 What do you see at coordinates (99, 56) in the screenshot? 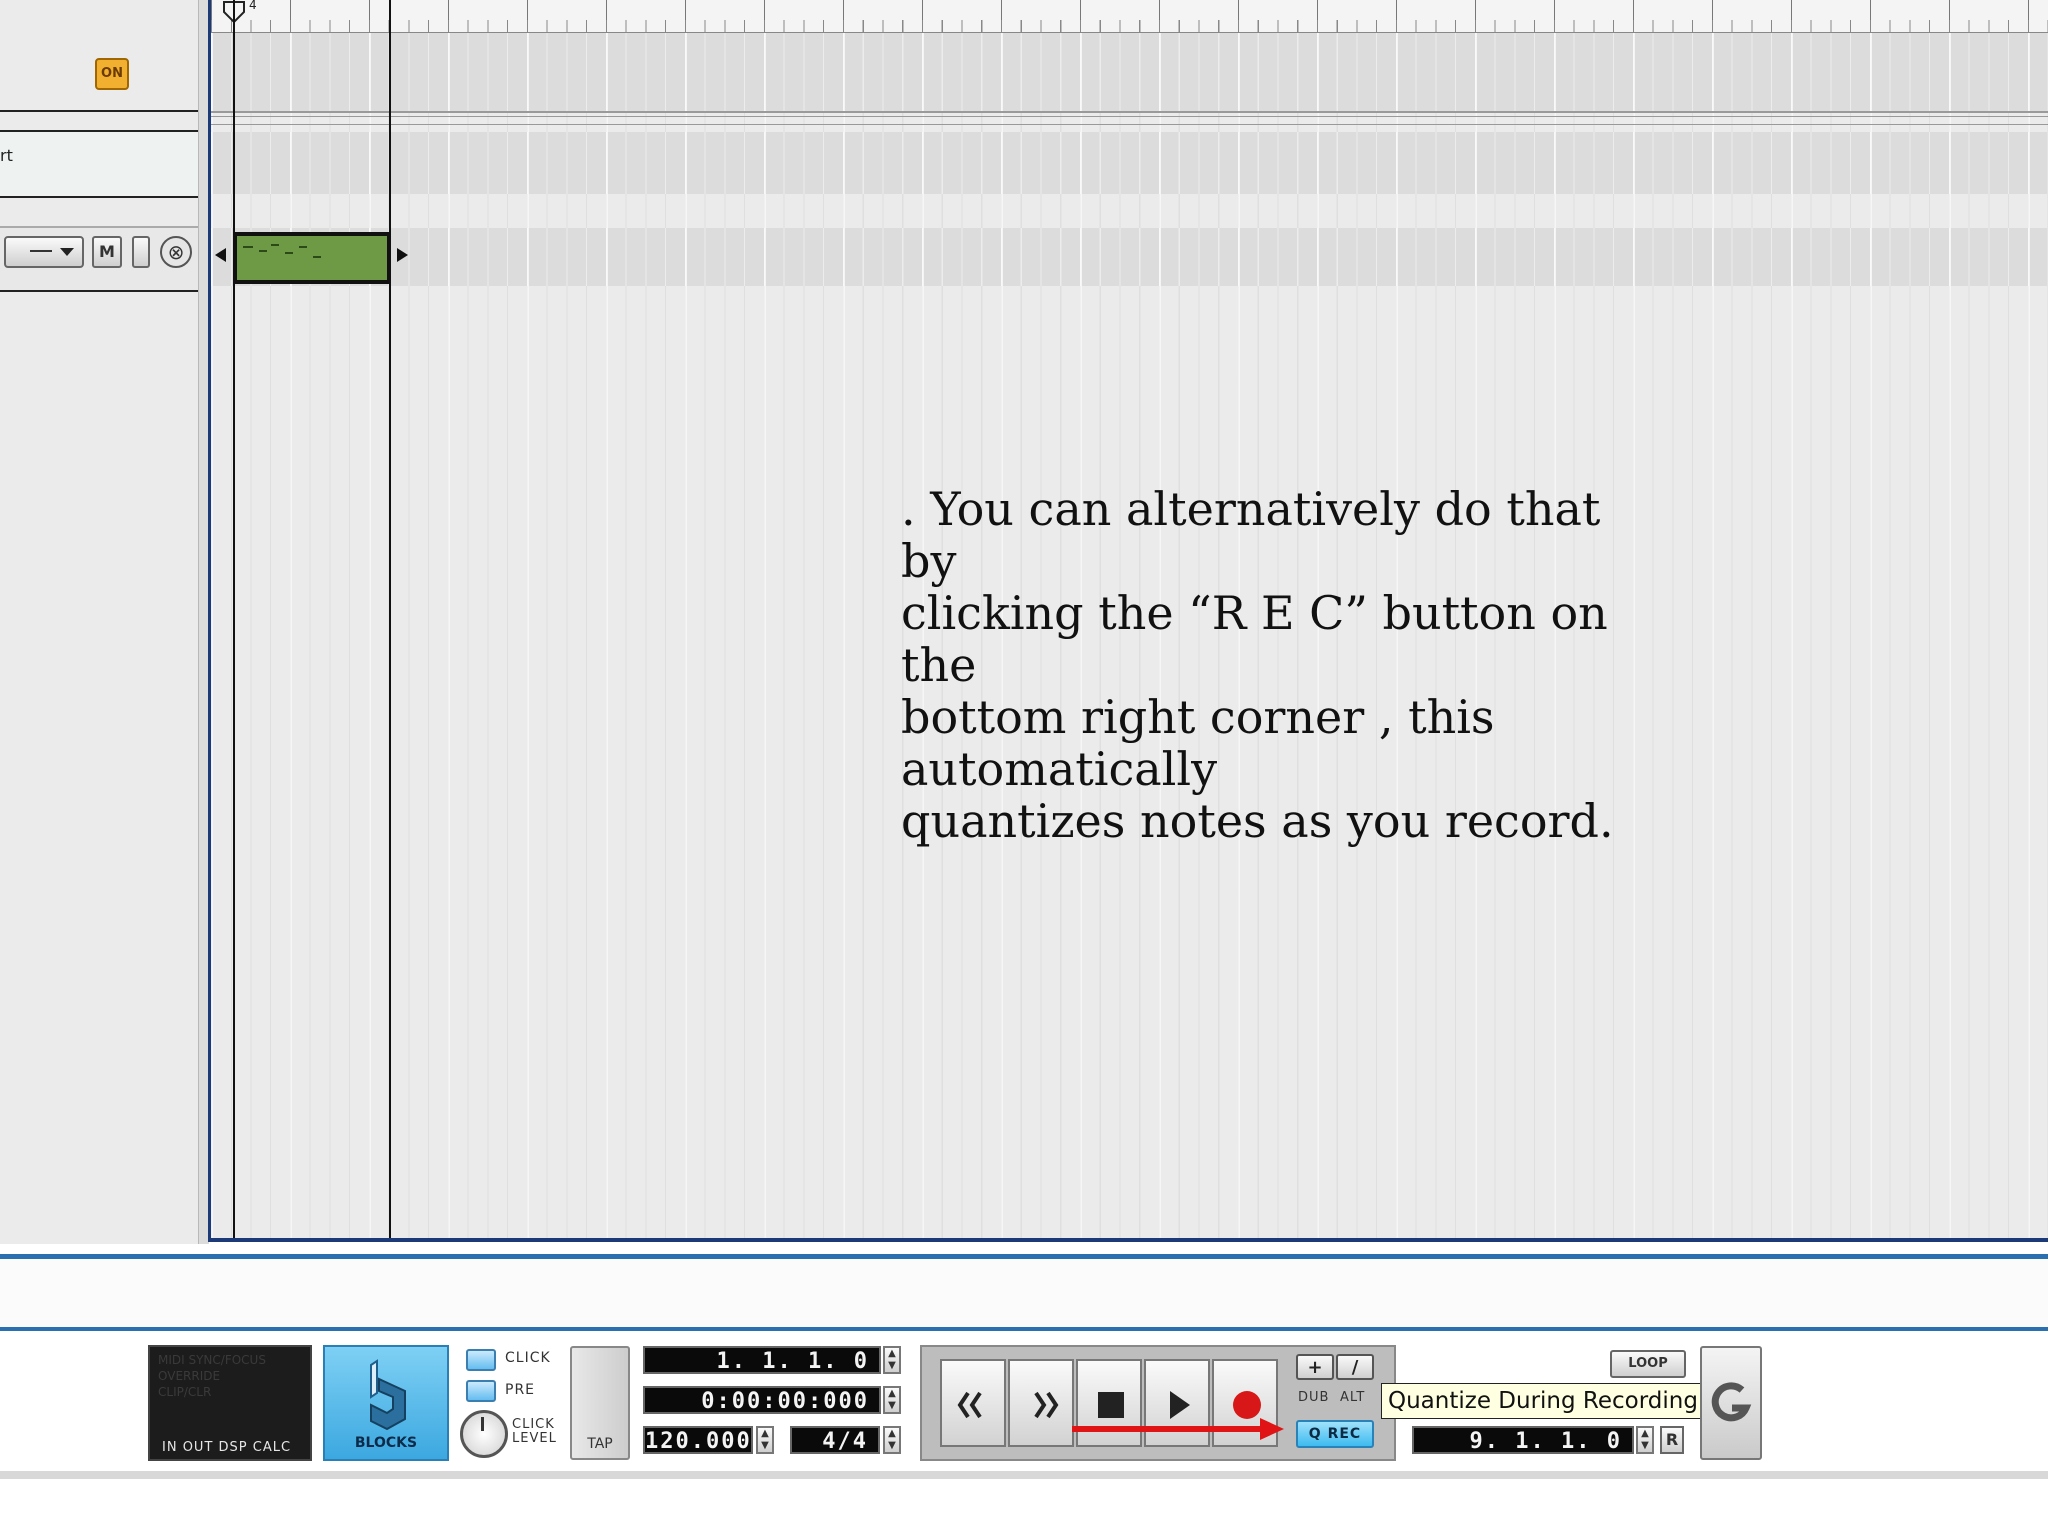
I see `track-row-1: ON` at bounding box center [99, 56].